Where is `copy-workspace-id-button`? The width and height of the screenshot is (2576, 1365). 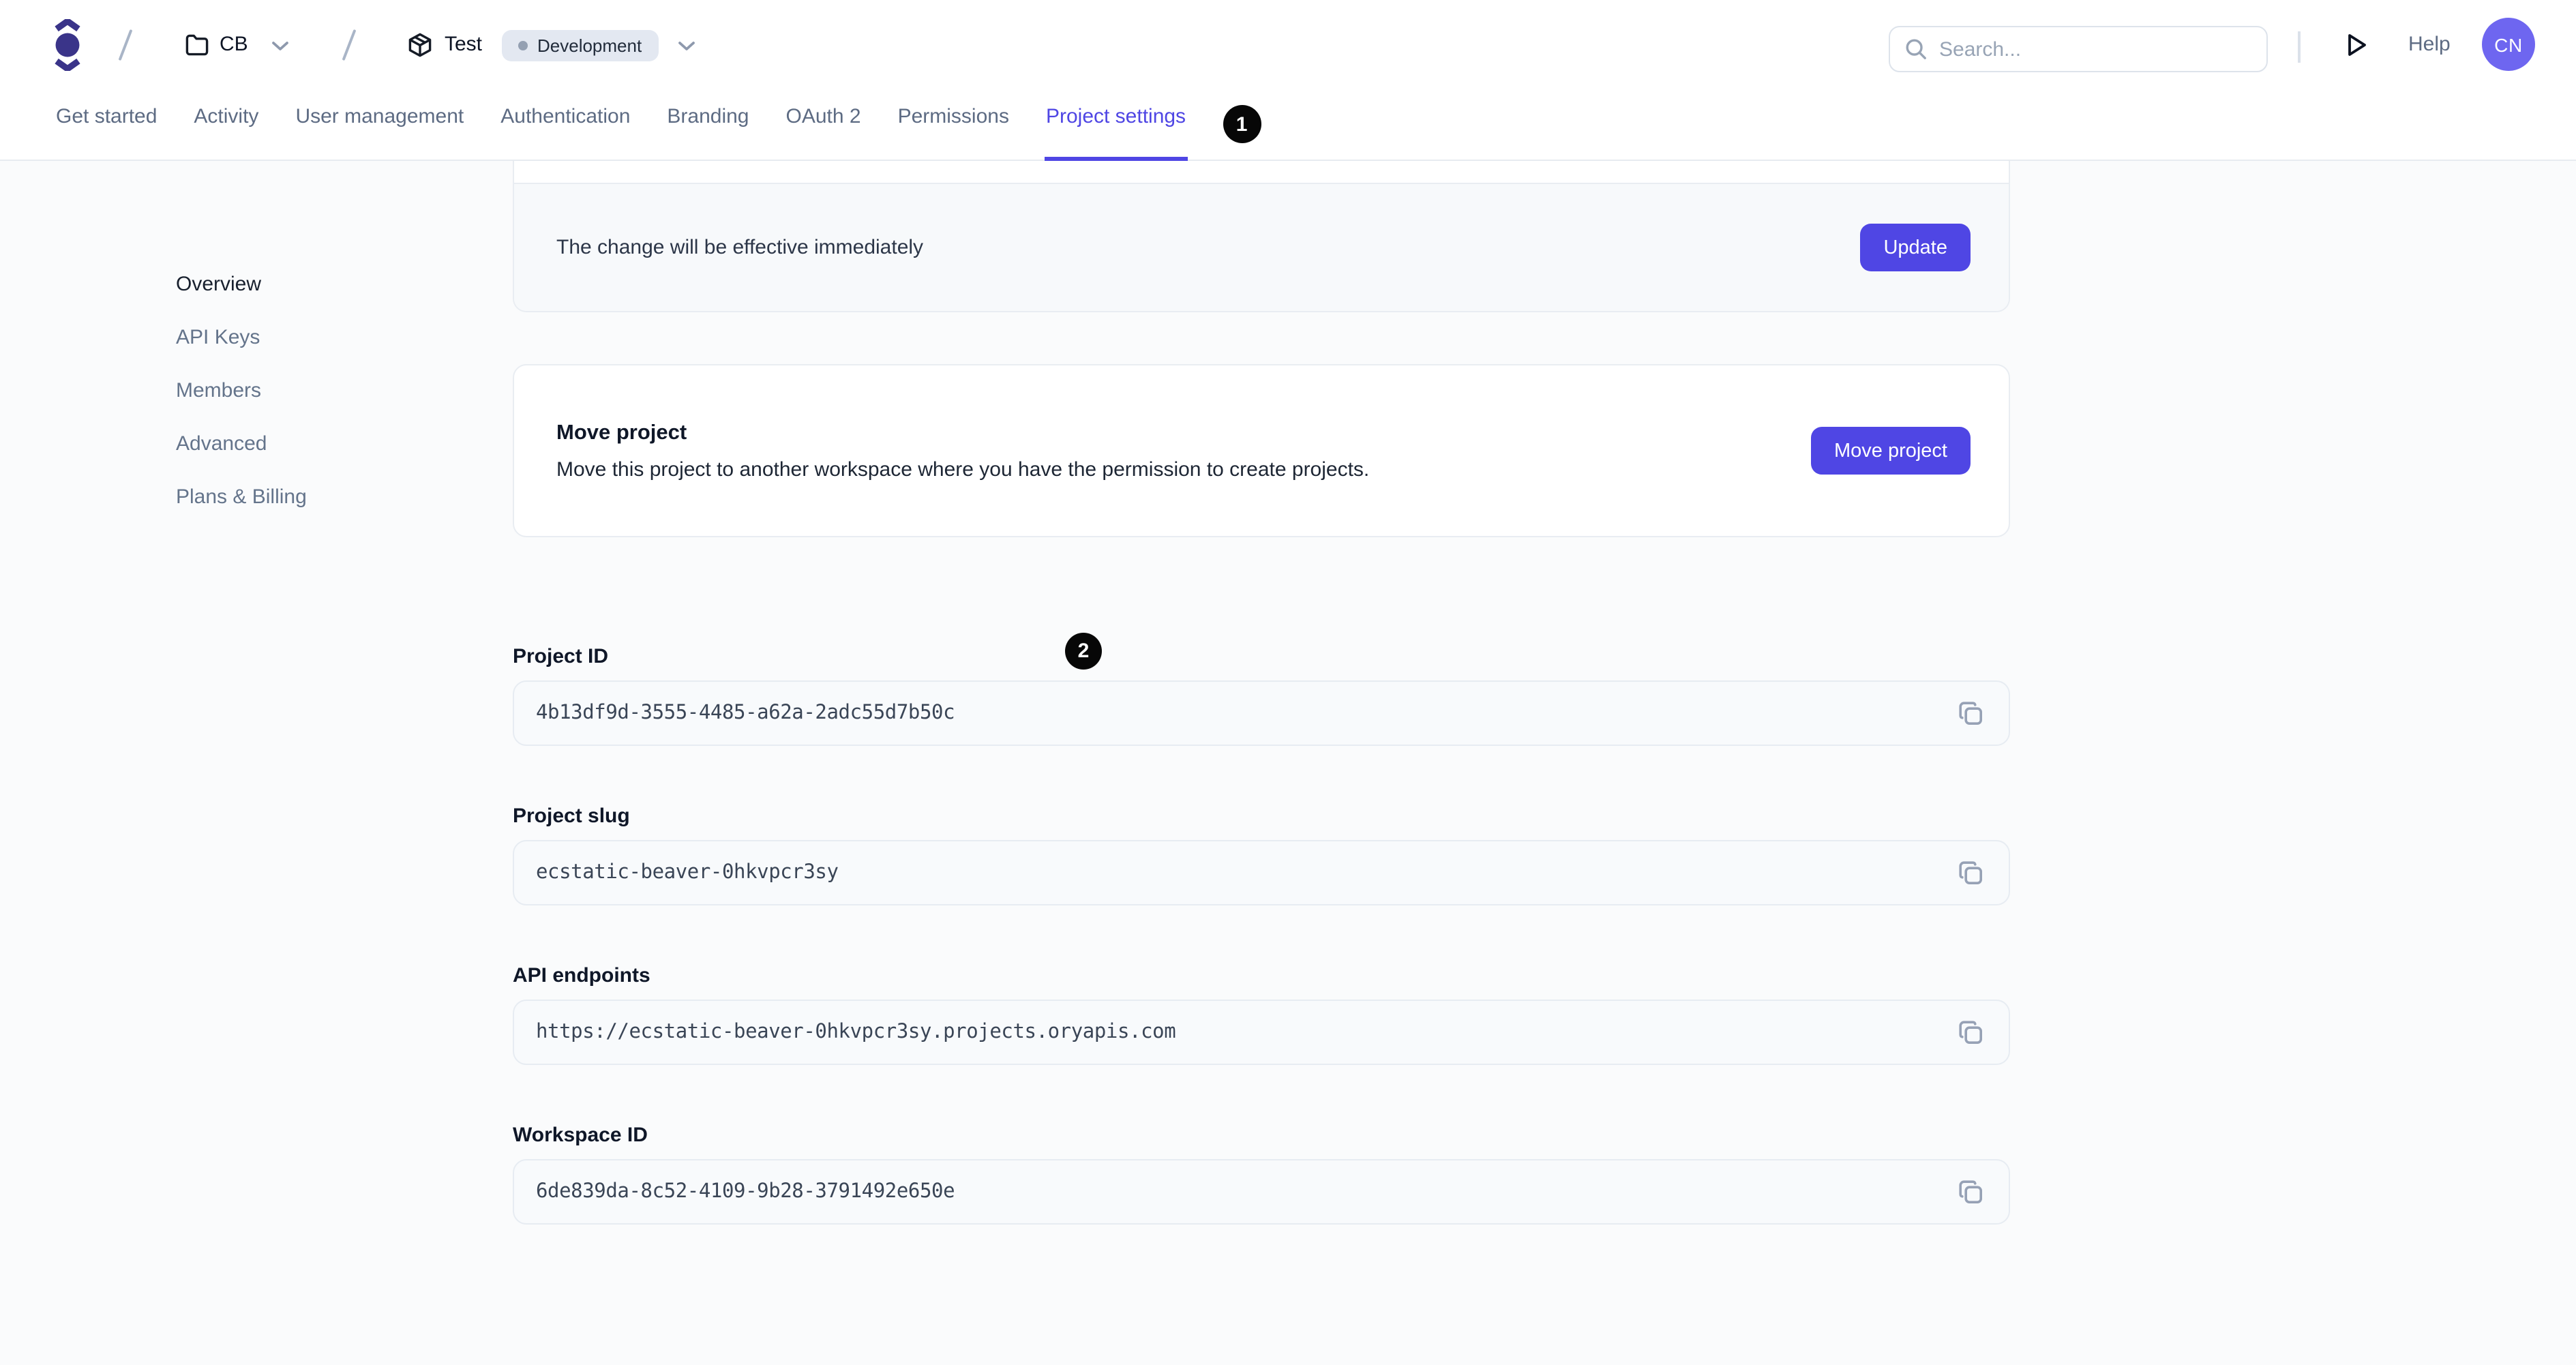
copy-workspace-id-button is located at coordinates (1970, 1191).